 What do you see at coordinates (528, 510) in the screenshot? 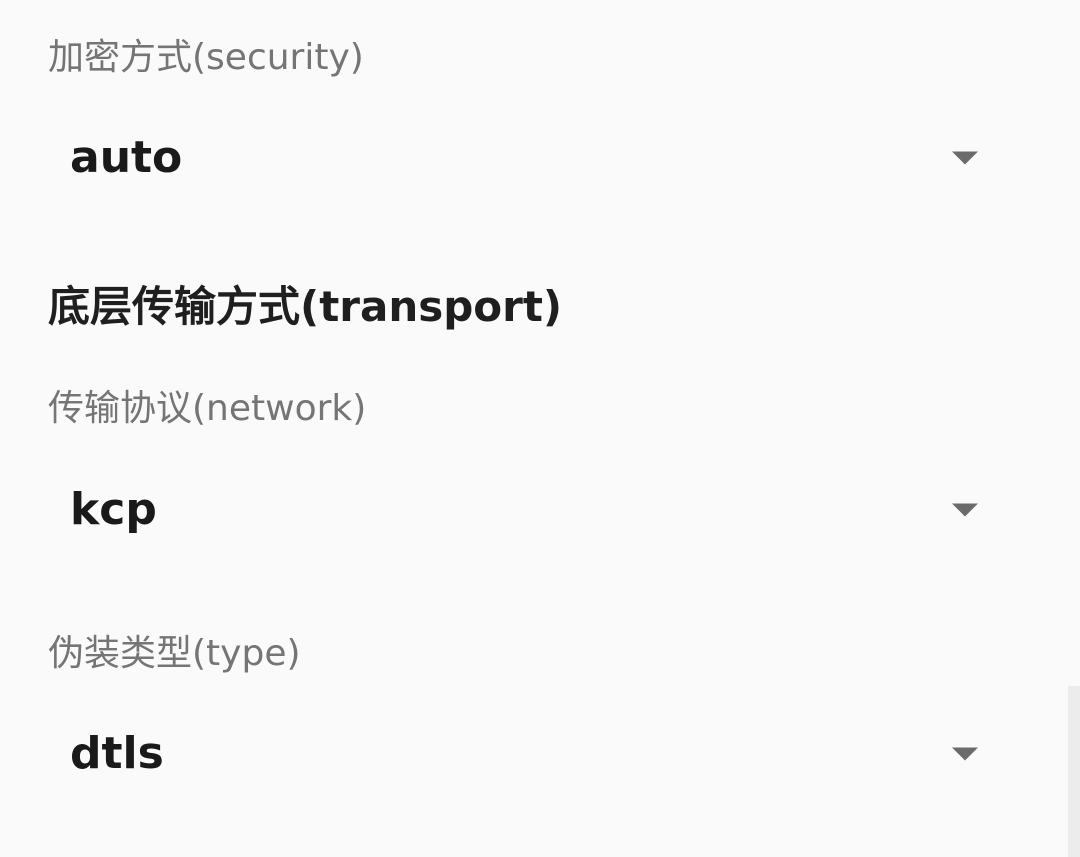
I see `network-spinner: kcp` at bounding box center [528, 510].